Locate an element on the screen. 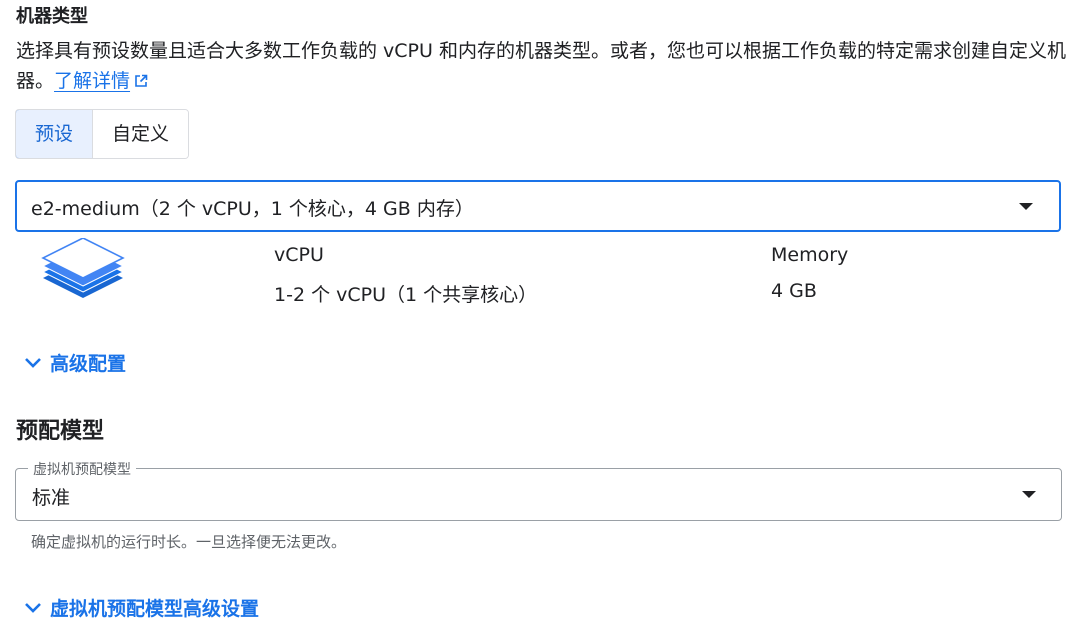  machine-type-selected-value: e2-medium（2 个 vCPU，1 个核心，4 GB 内存） is located at coordinates (252, 209).